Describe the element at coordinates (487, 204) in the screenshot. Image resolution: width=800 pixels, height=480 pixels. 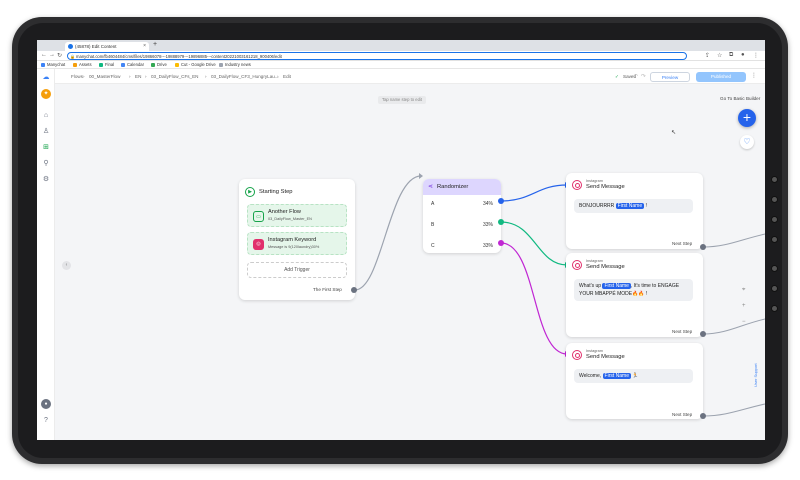
I see `variant-percent: 34%` at that location.